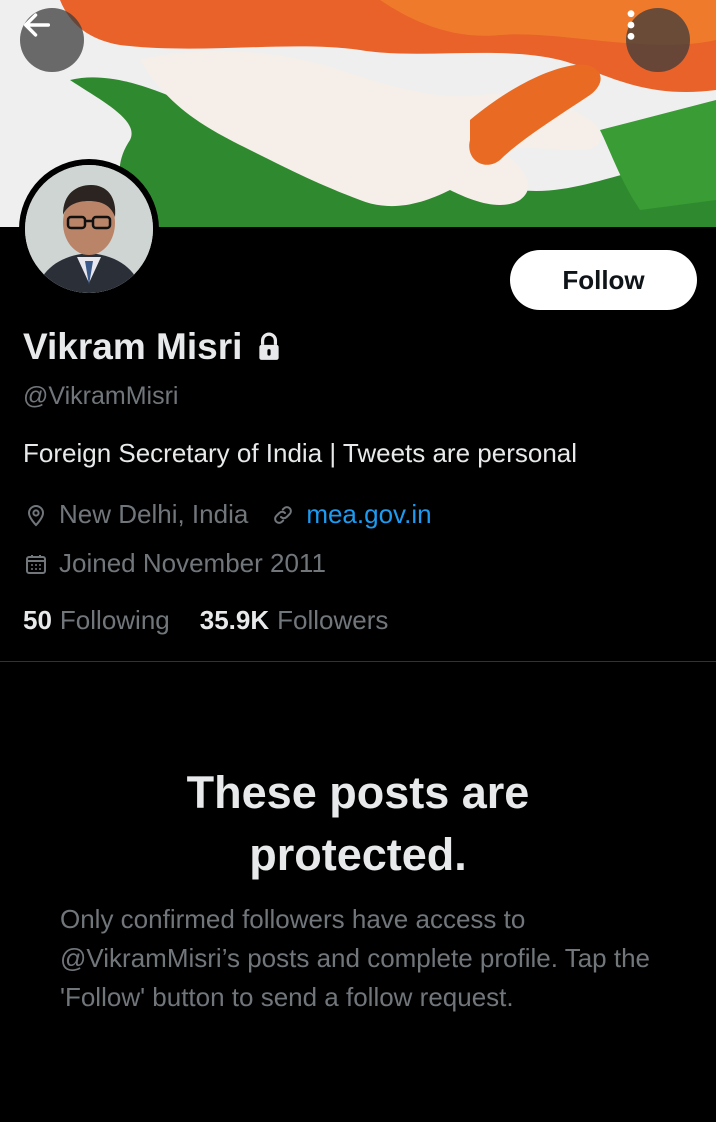 The width and height of the screenshot is (716, 1122). I want to click on following-link: 50 Following, so click(96, 620).